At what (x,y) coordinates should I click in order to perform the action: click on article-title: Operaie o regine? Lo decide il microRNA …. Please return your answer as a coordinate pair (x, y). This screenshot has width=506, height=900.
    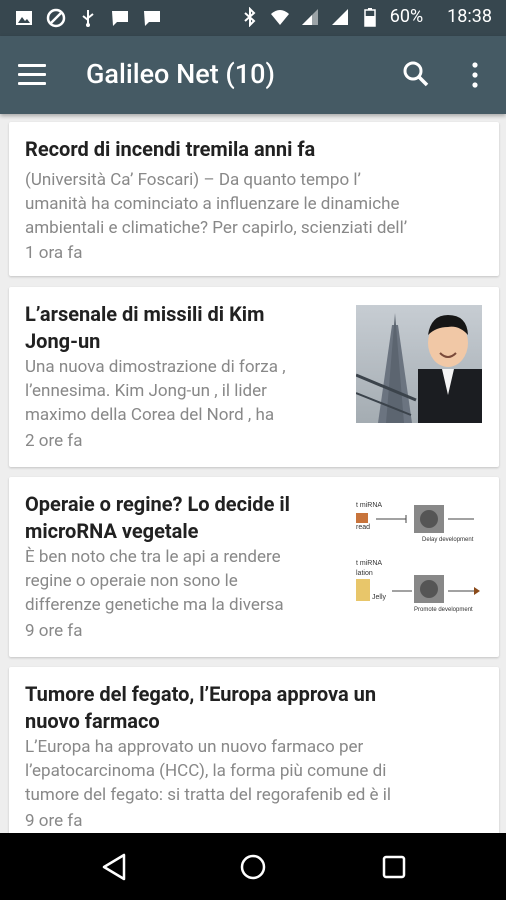
    Looking at the image, I should click on (157, 517).